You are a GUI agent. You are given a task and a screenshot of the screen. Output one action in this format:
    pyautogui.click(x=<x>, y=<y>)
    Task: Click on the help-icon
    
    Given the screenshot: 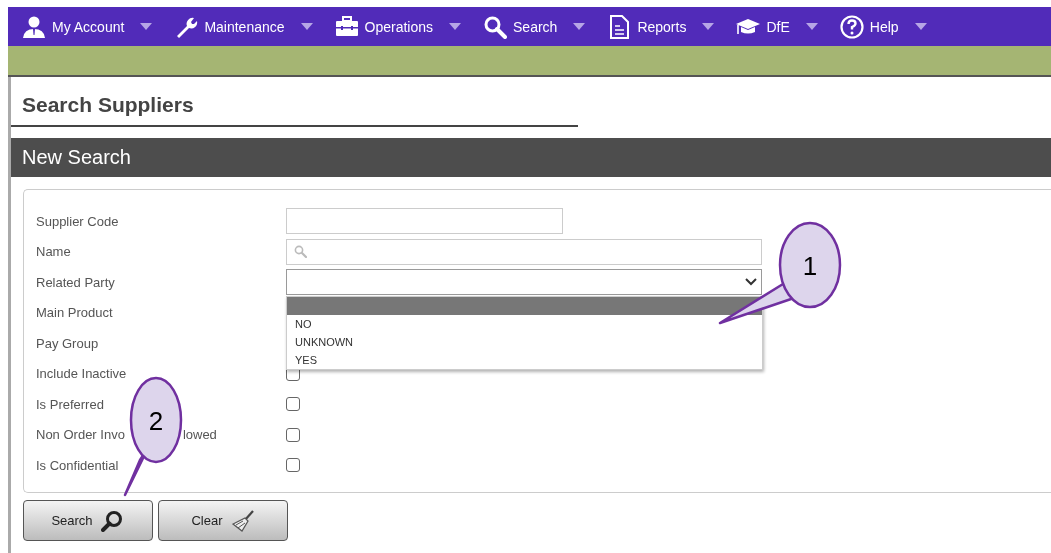 What is the action you would take?
    pyautogui.click(x=851, y=26)
    